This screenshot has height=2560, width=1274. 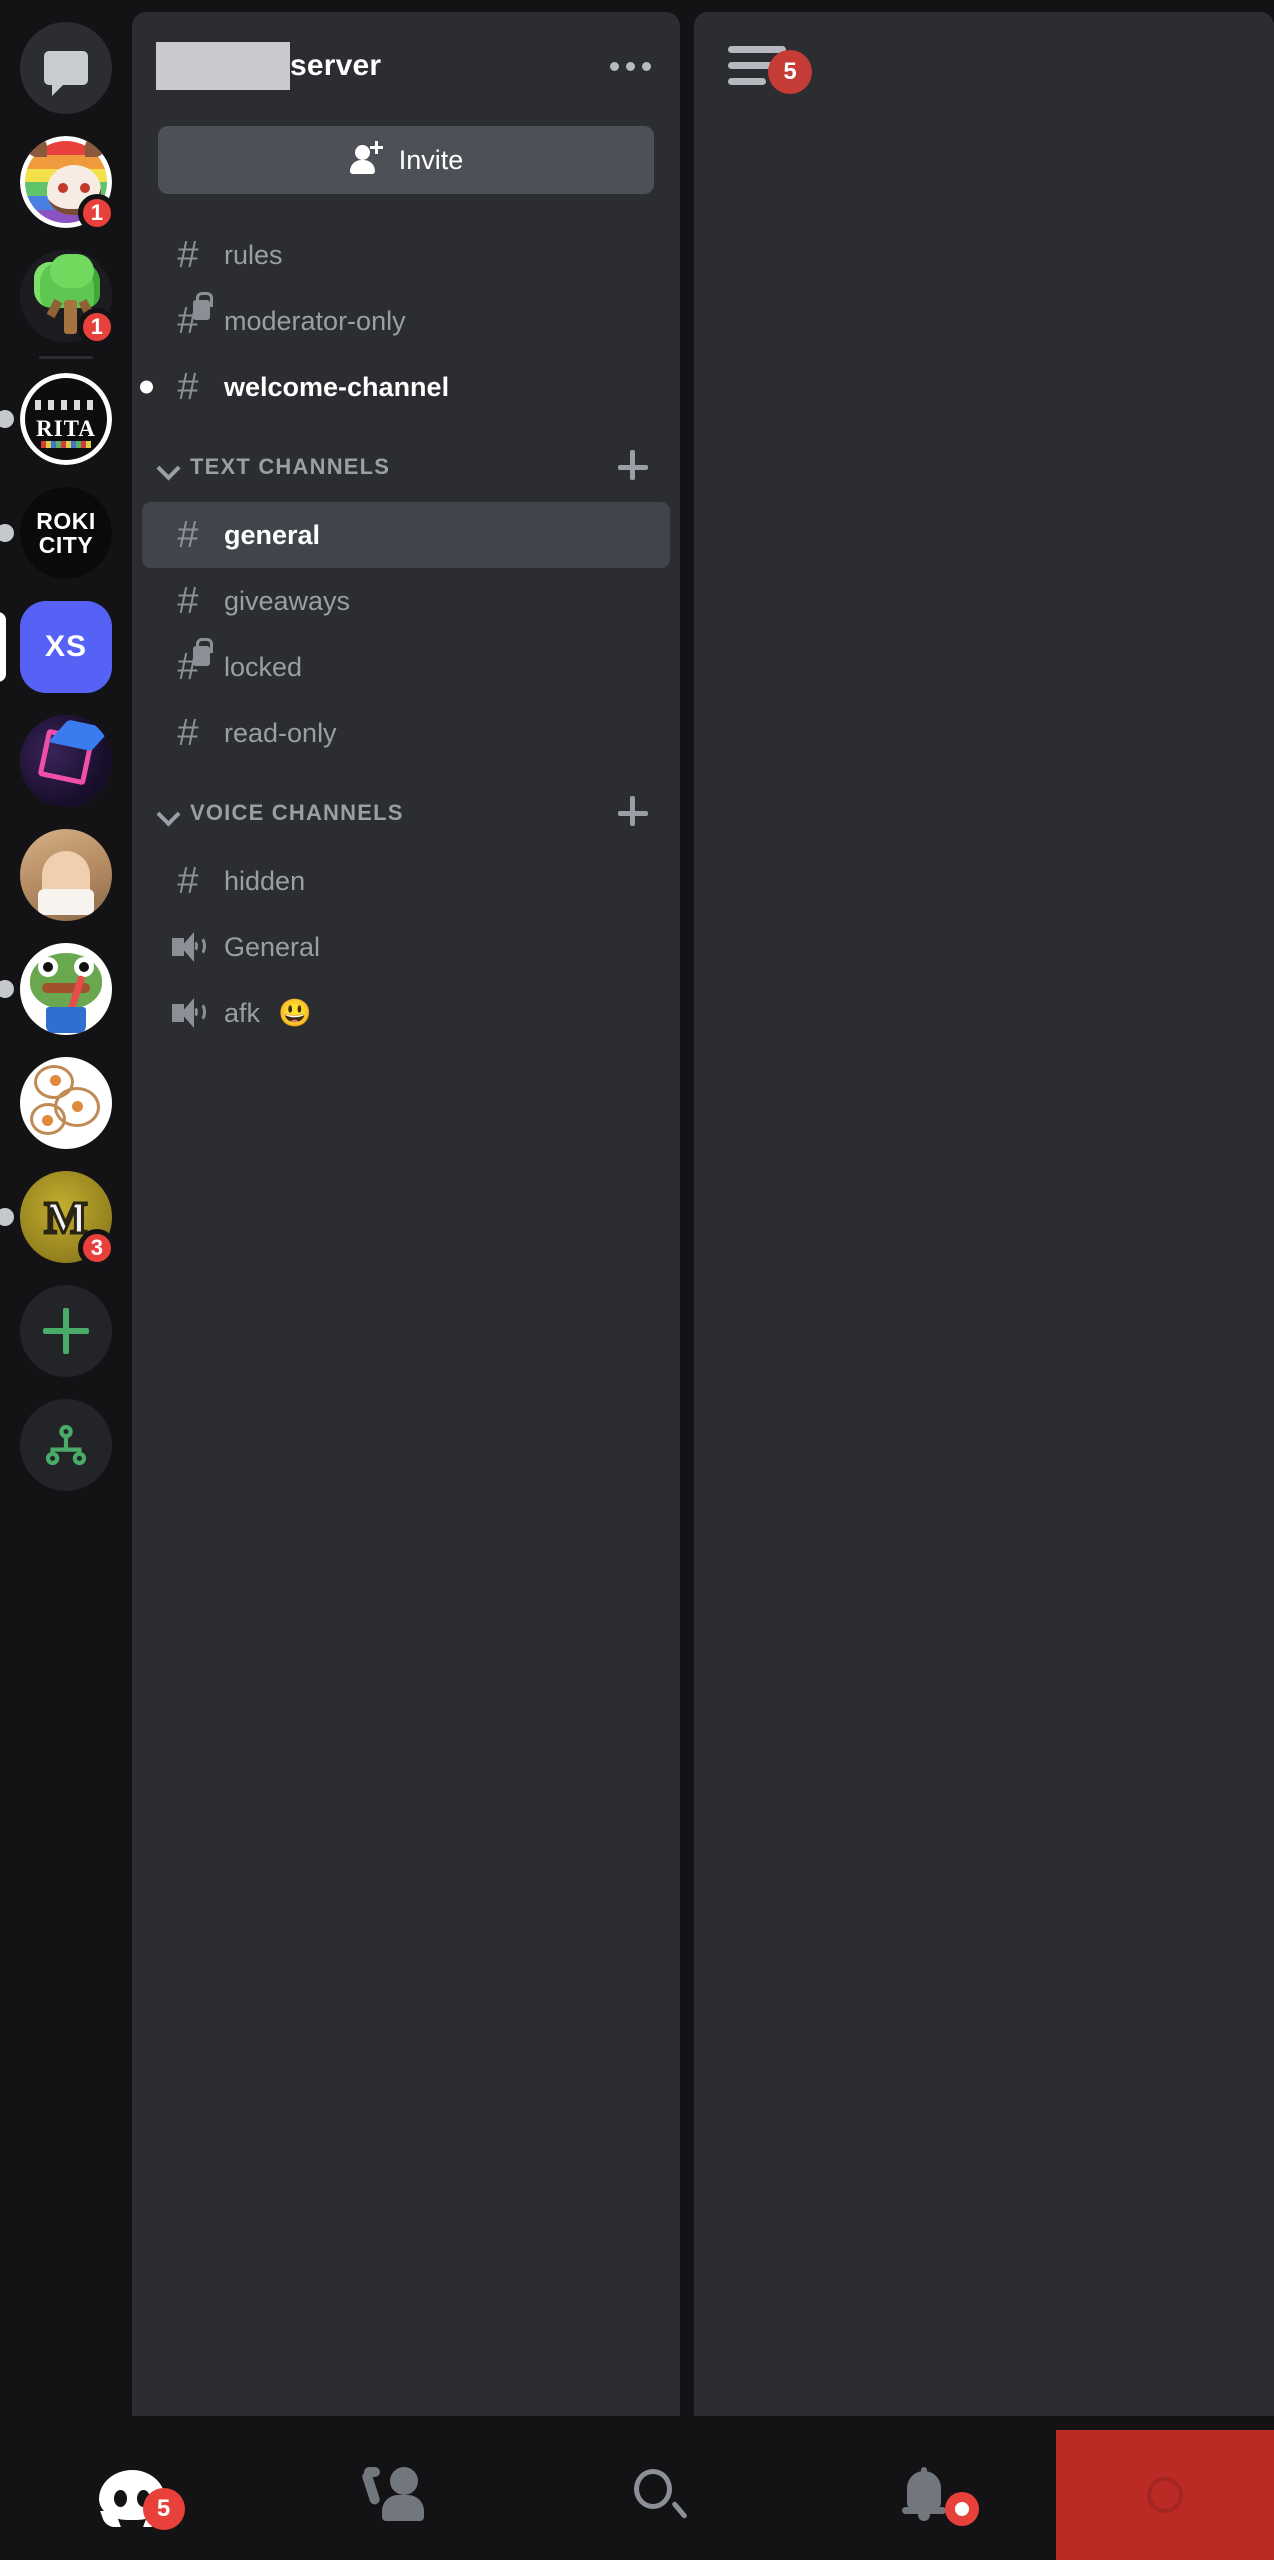 What do you see at coordinates (265, 880) in the screenshot?
I see `channel-name: hidden` at bounding box center [265, 880].